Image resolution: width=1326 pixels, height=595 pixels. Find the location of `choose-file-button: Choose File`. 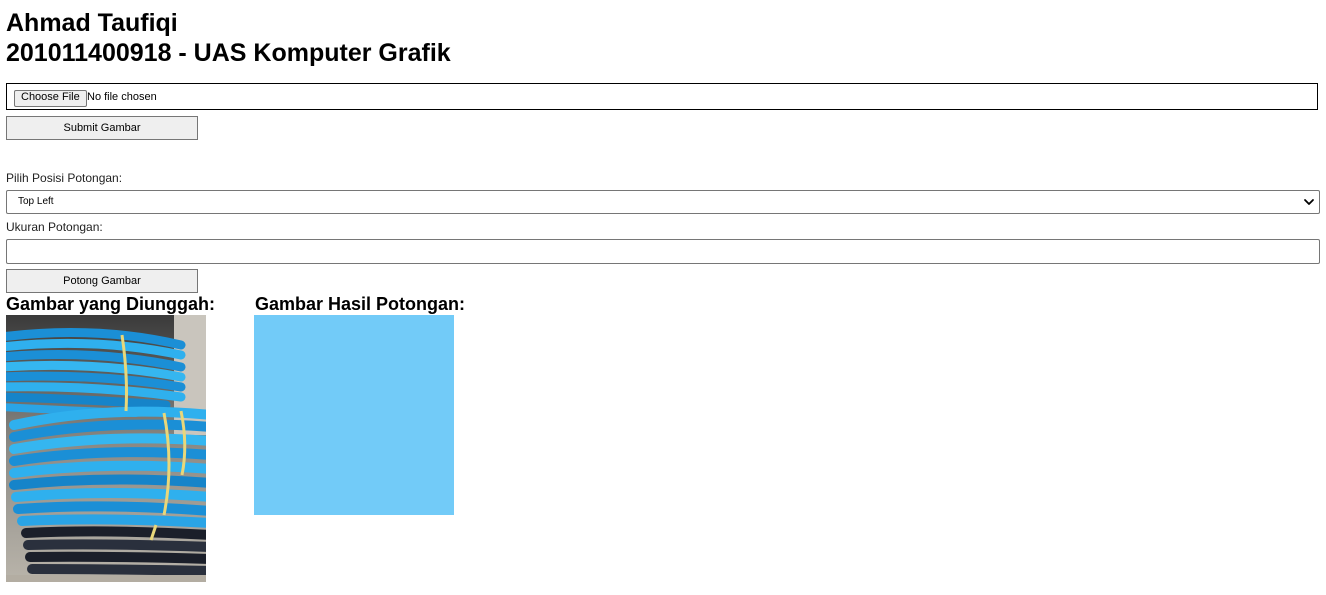

choose-file-button: Choose File is located at coordinates (50, 98).